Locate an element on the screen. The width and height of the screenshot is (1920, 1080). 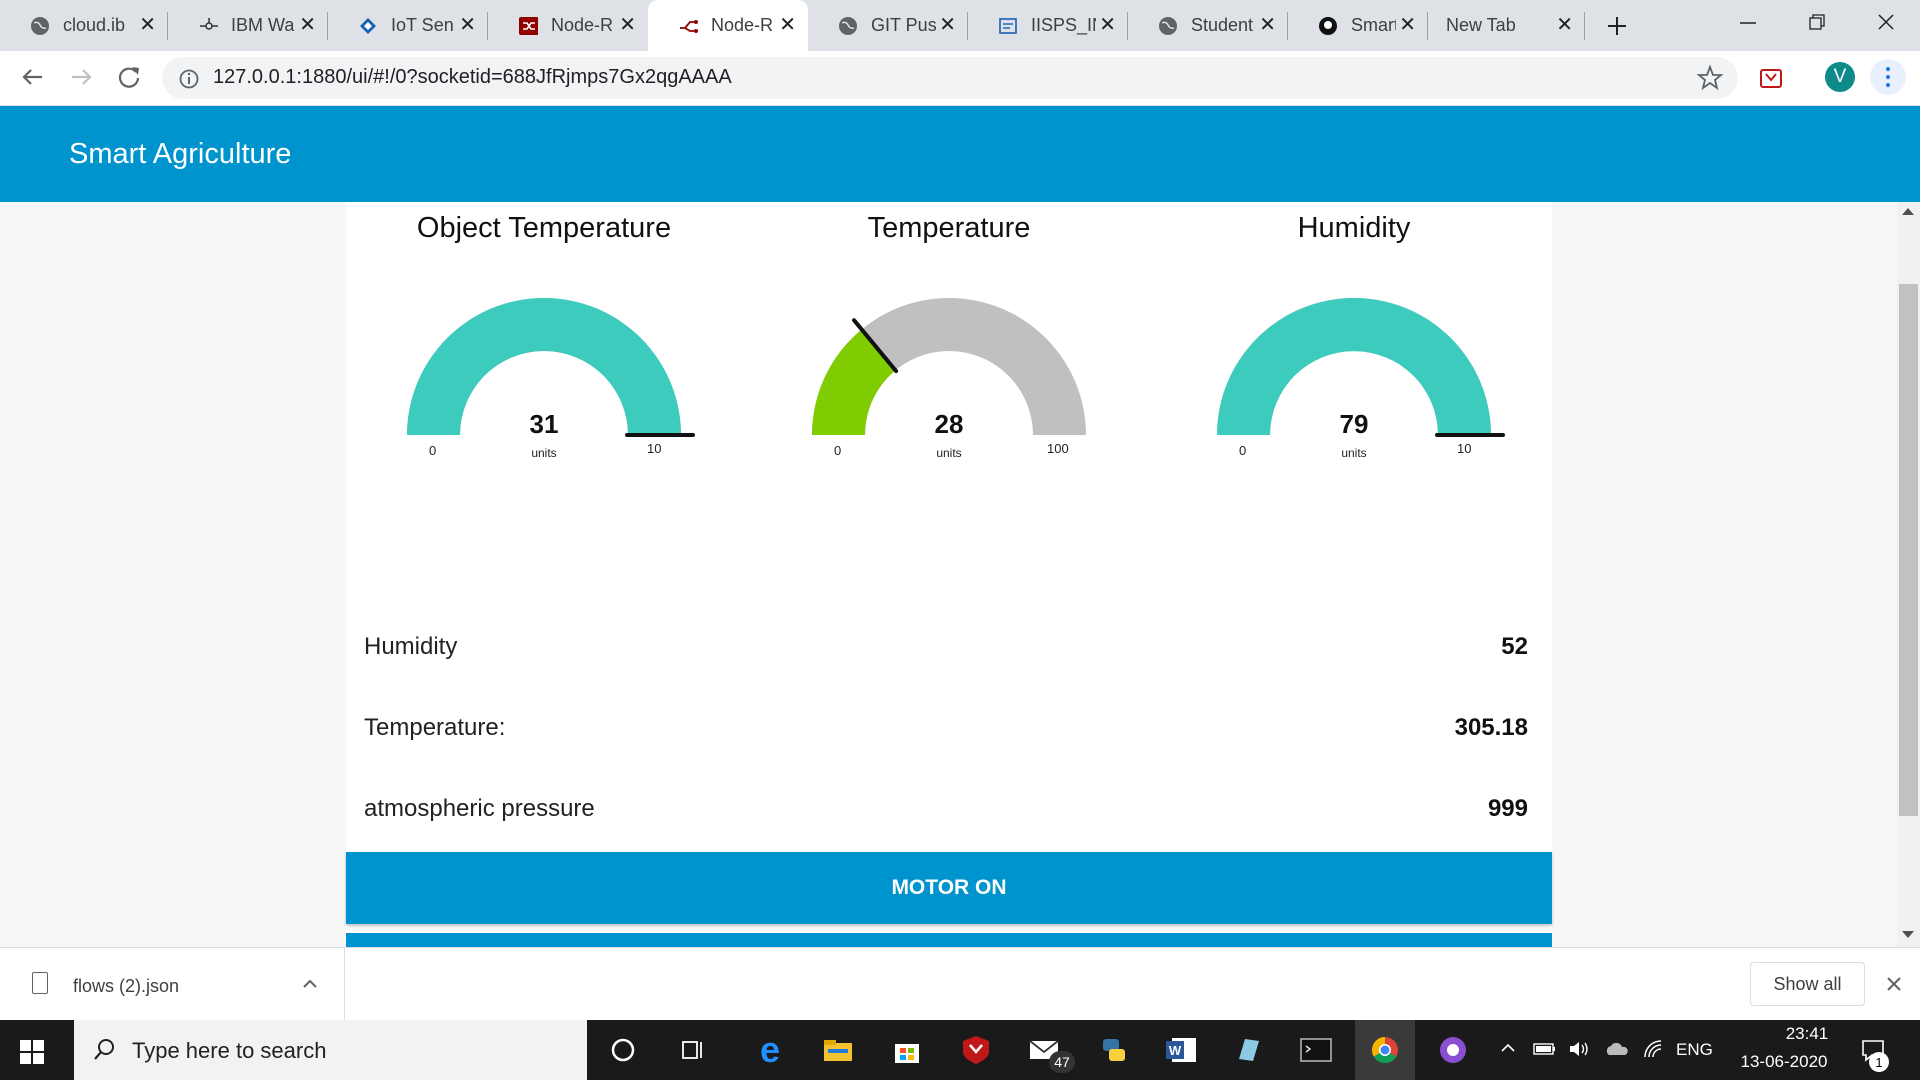
chevron-up-icon is located at coordinates (310, 983).